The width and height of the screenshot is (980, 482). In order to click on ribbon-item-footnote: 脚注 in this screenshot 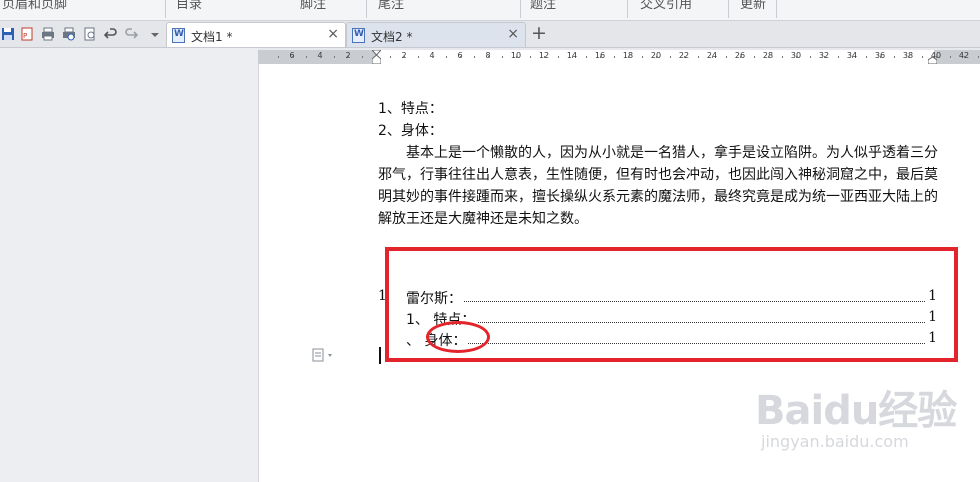, I will do `click(313, 6)`.